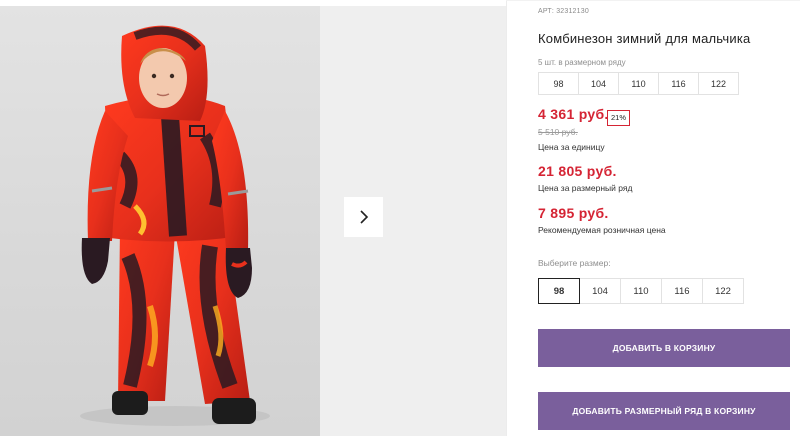 This screenshot has height=436, width=800. I want to click on add-size-row-to-cart-button: ДОБАВИТЬ РАЗМЕРНЫЙ РЯД В КОРЗИНУ, so click(664, 411).